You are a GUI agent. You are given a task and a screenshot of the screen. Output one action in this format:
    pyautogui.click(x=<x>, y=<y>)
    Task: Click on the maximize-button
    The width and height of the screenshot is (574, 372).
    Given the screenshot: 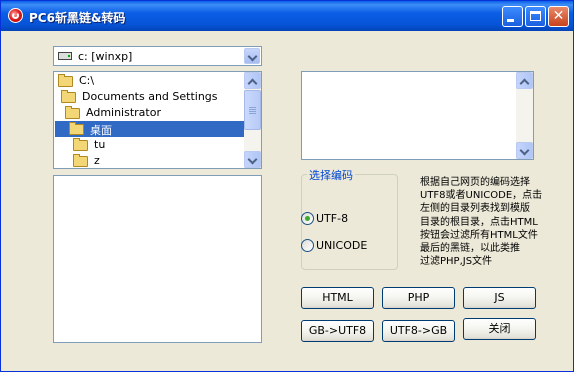 What is the action you would take?
    pyautogui.click(x=535, y=16)
    